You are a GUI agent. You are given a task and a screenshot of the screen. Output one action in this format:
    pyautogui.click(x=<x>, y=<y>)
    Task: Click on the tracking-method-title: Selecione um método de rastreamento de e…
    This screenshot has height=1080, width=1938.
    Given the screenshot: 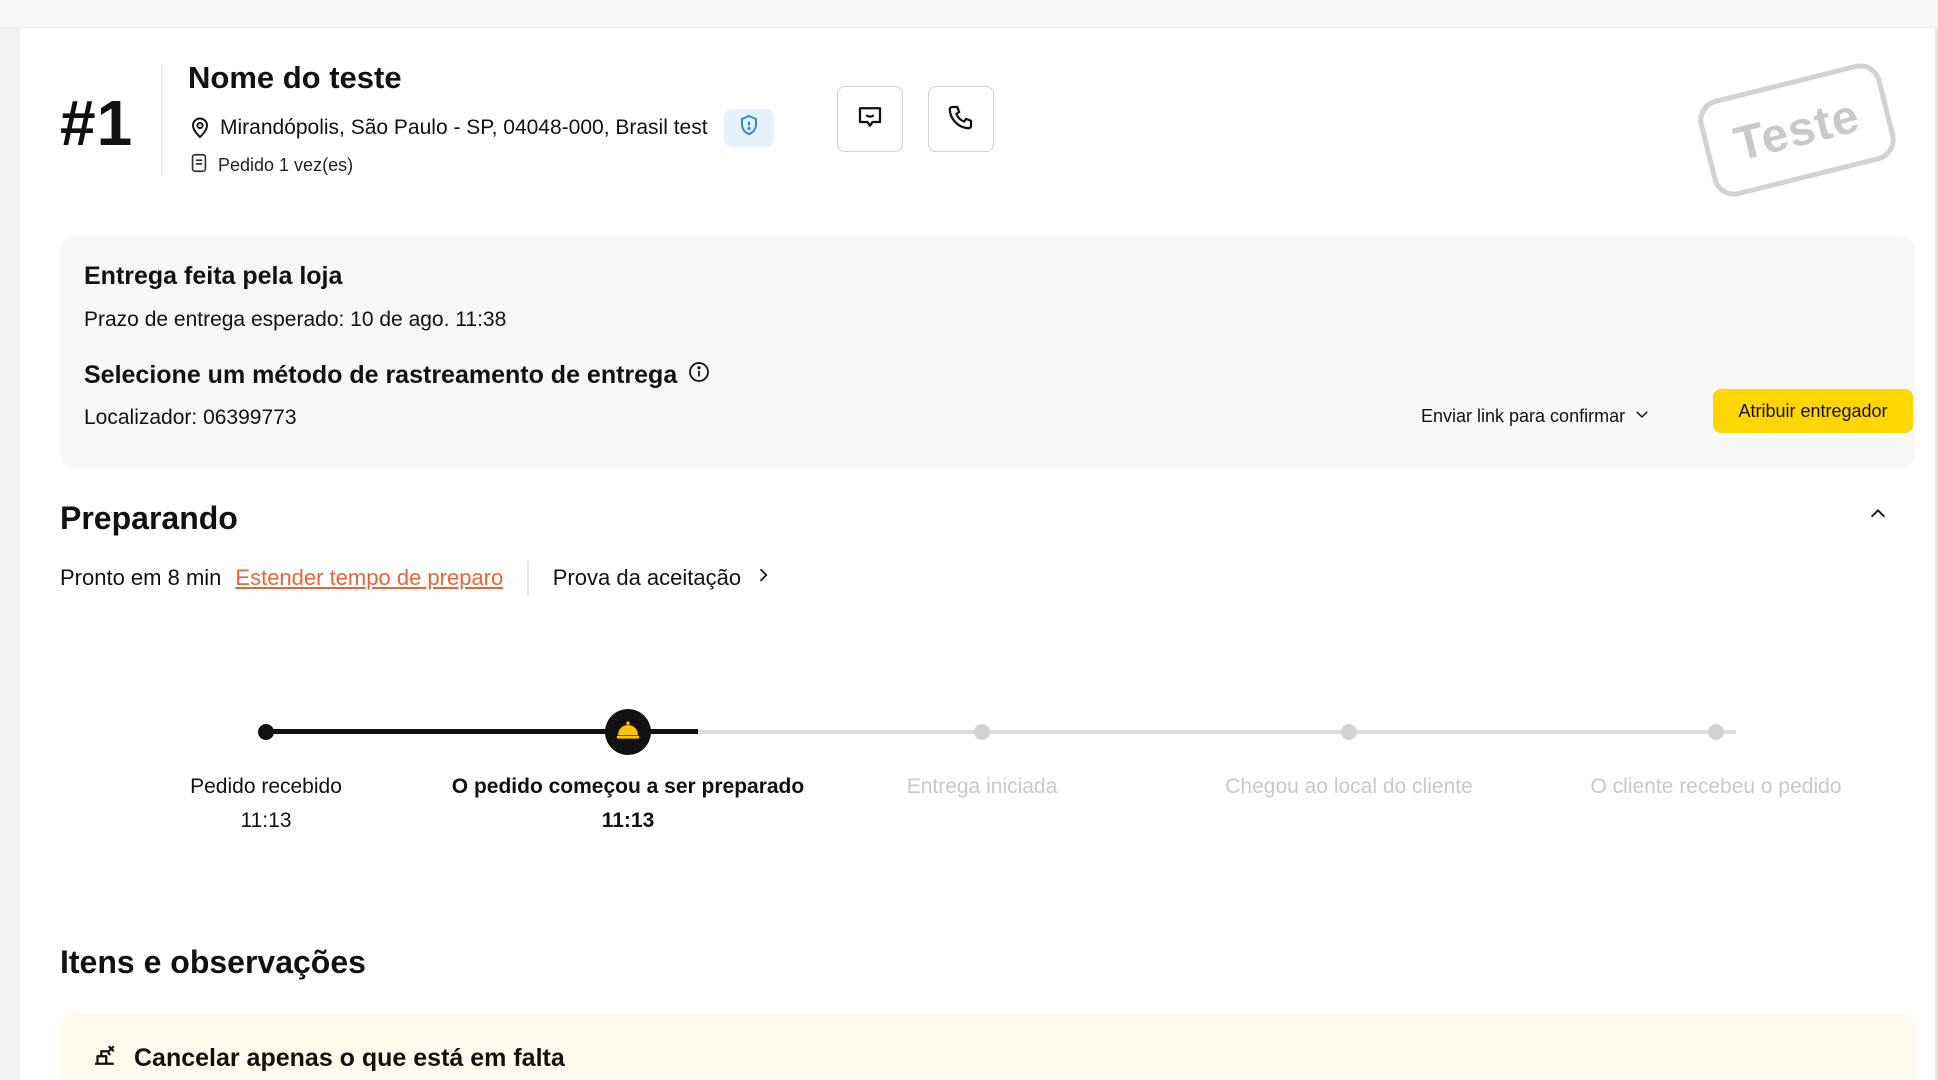 What is the action you would take?
    pyautogui.click(x=381, y=375)
    